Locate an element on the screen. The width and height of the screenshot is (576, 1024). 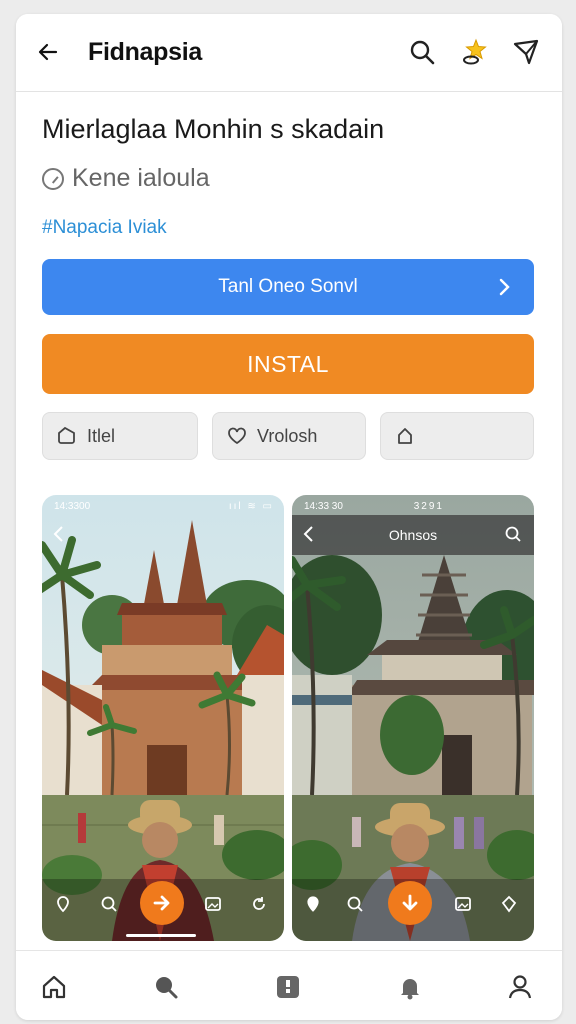
home-indicator is located at coordinates (161, 935).